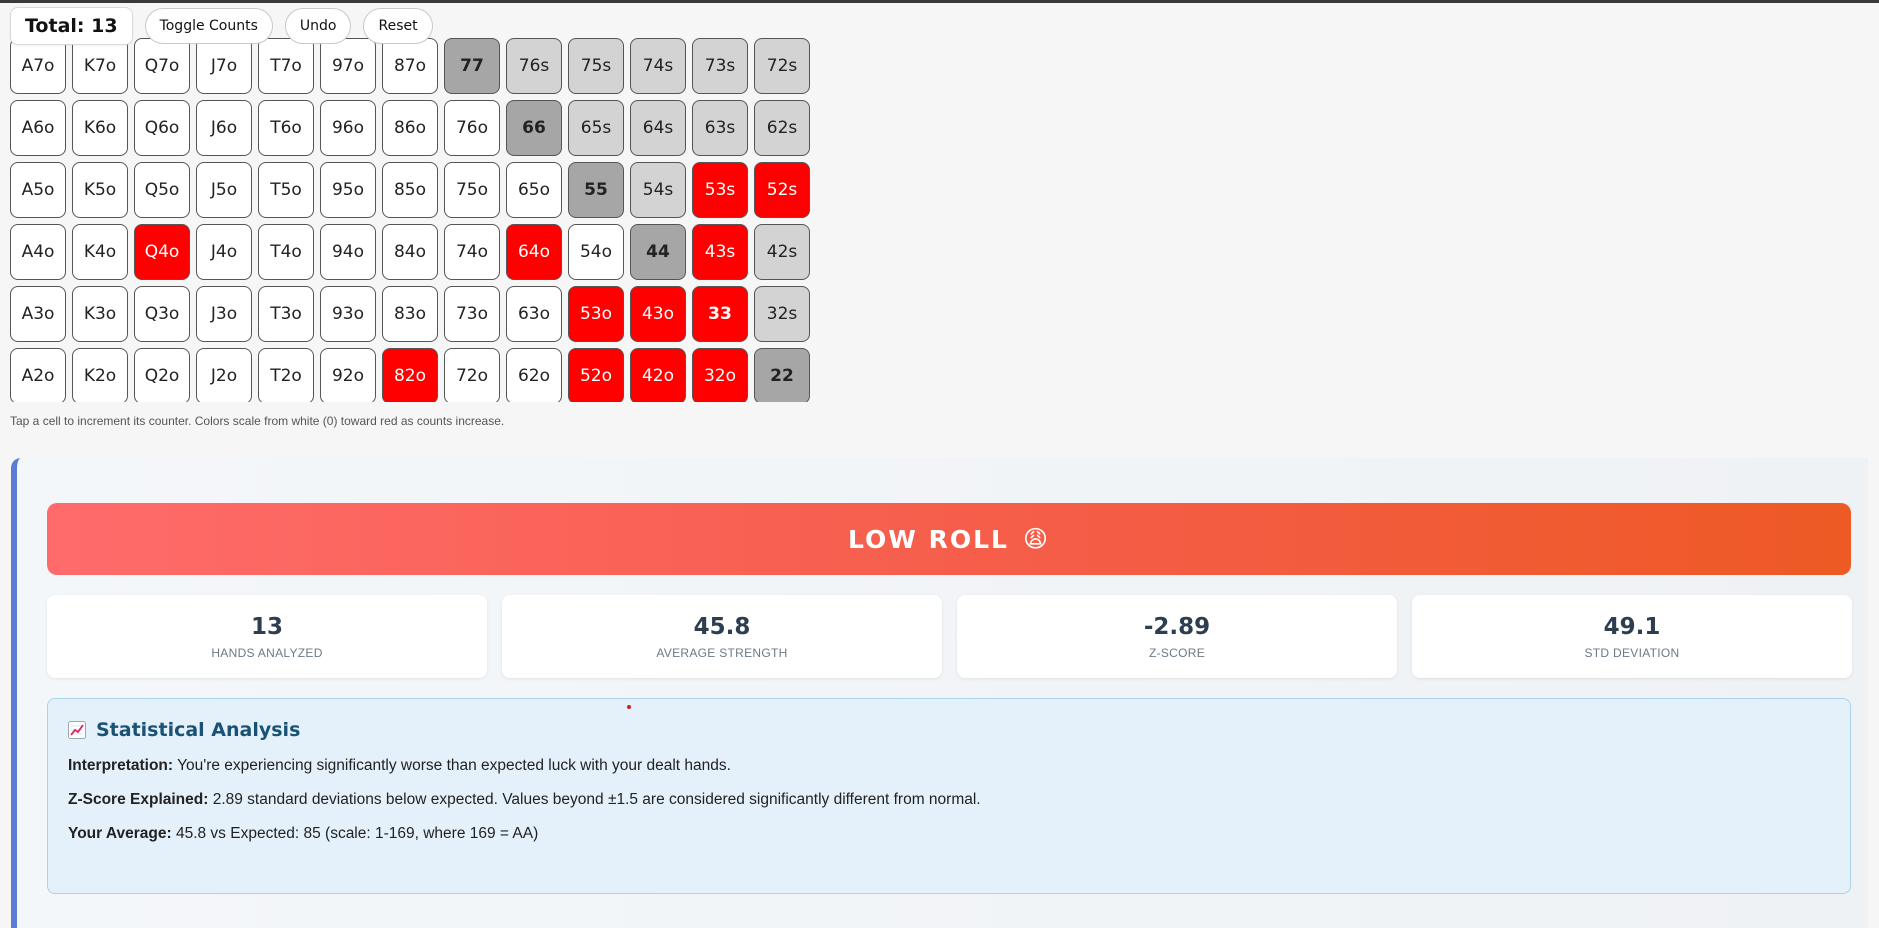 The image size is (1879, 928). Describe the element at coordinates (286, 314) in the screenshot. I see `hand-cell-t3o: T3o` at that location.